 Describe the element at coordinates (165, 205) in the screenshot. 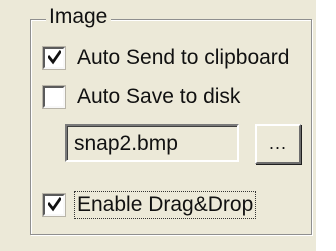

I see `drag-drop-label: Enable Drag&Drop` at that location.